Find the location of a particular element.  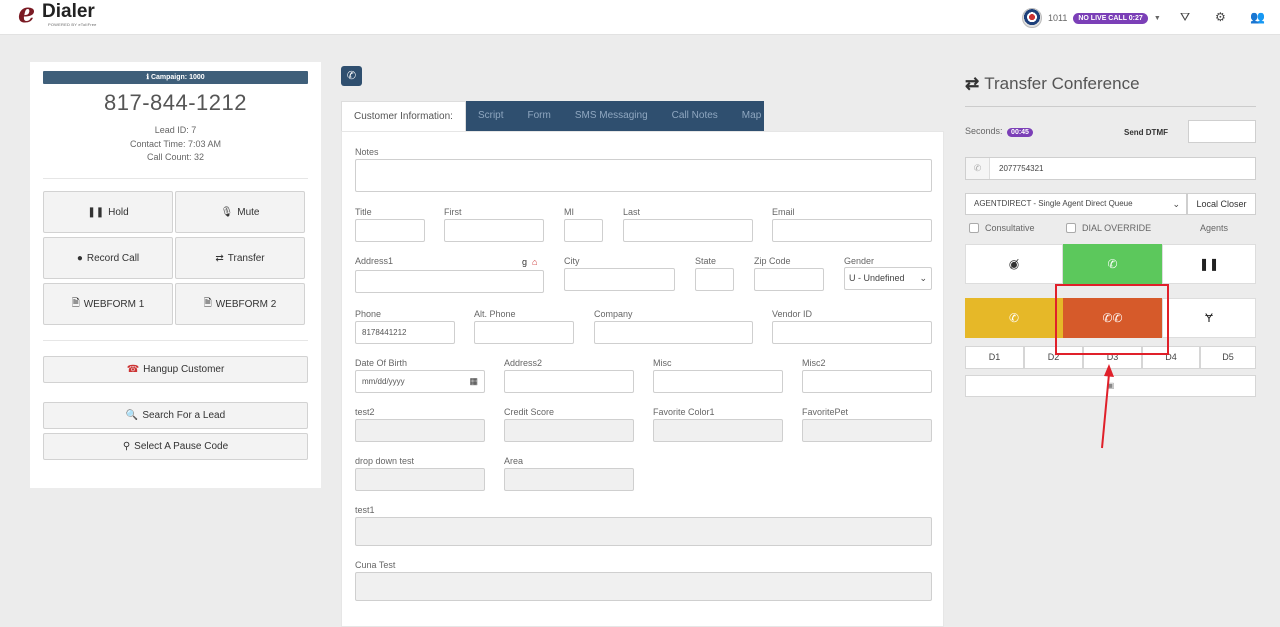

test2-input is located at coordinates (420, 430).